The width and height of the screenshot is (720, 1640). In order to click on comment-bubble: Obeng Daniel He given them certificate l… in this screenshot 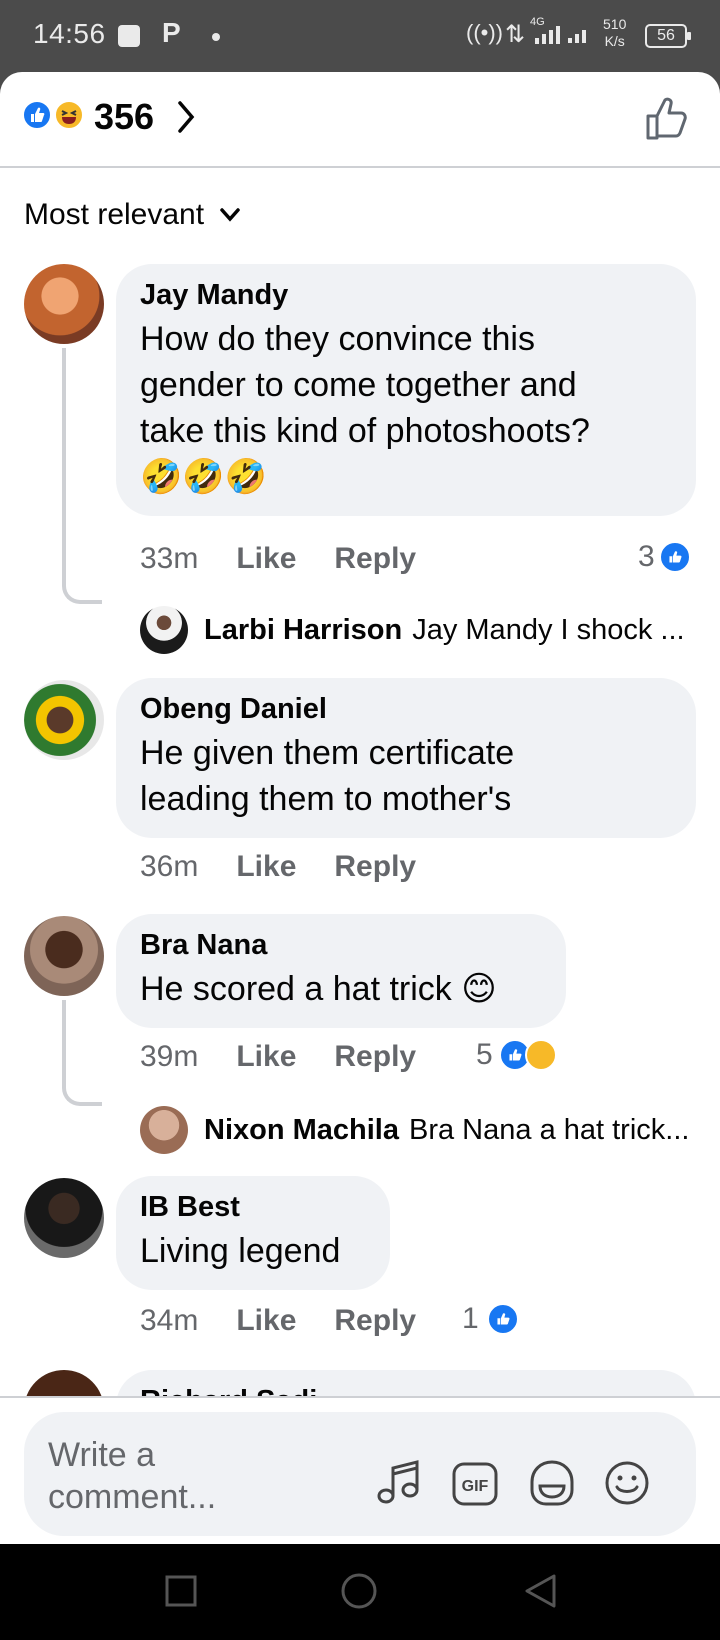, I will do `click(406, 758)`.